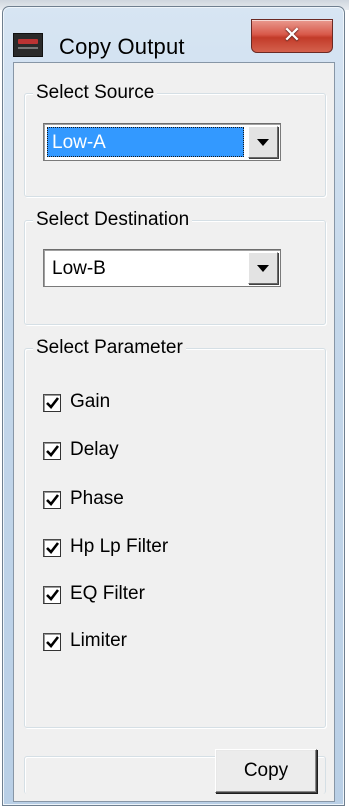 The height and width of the screenshot is (809, 349). I want to click on copy-button: Copy, so click(266, 771).